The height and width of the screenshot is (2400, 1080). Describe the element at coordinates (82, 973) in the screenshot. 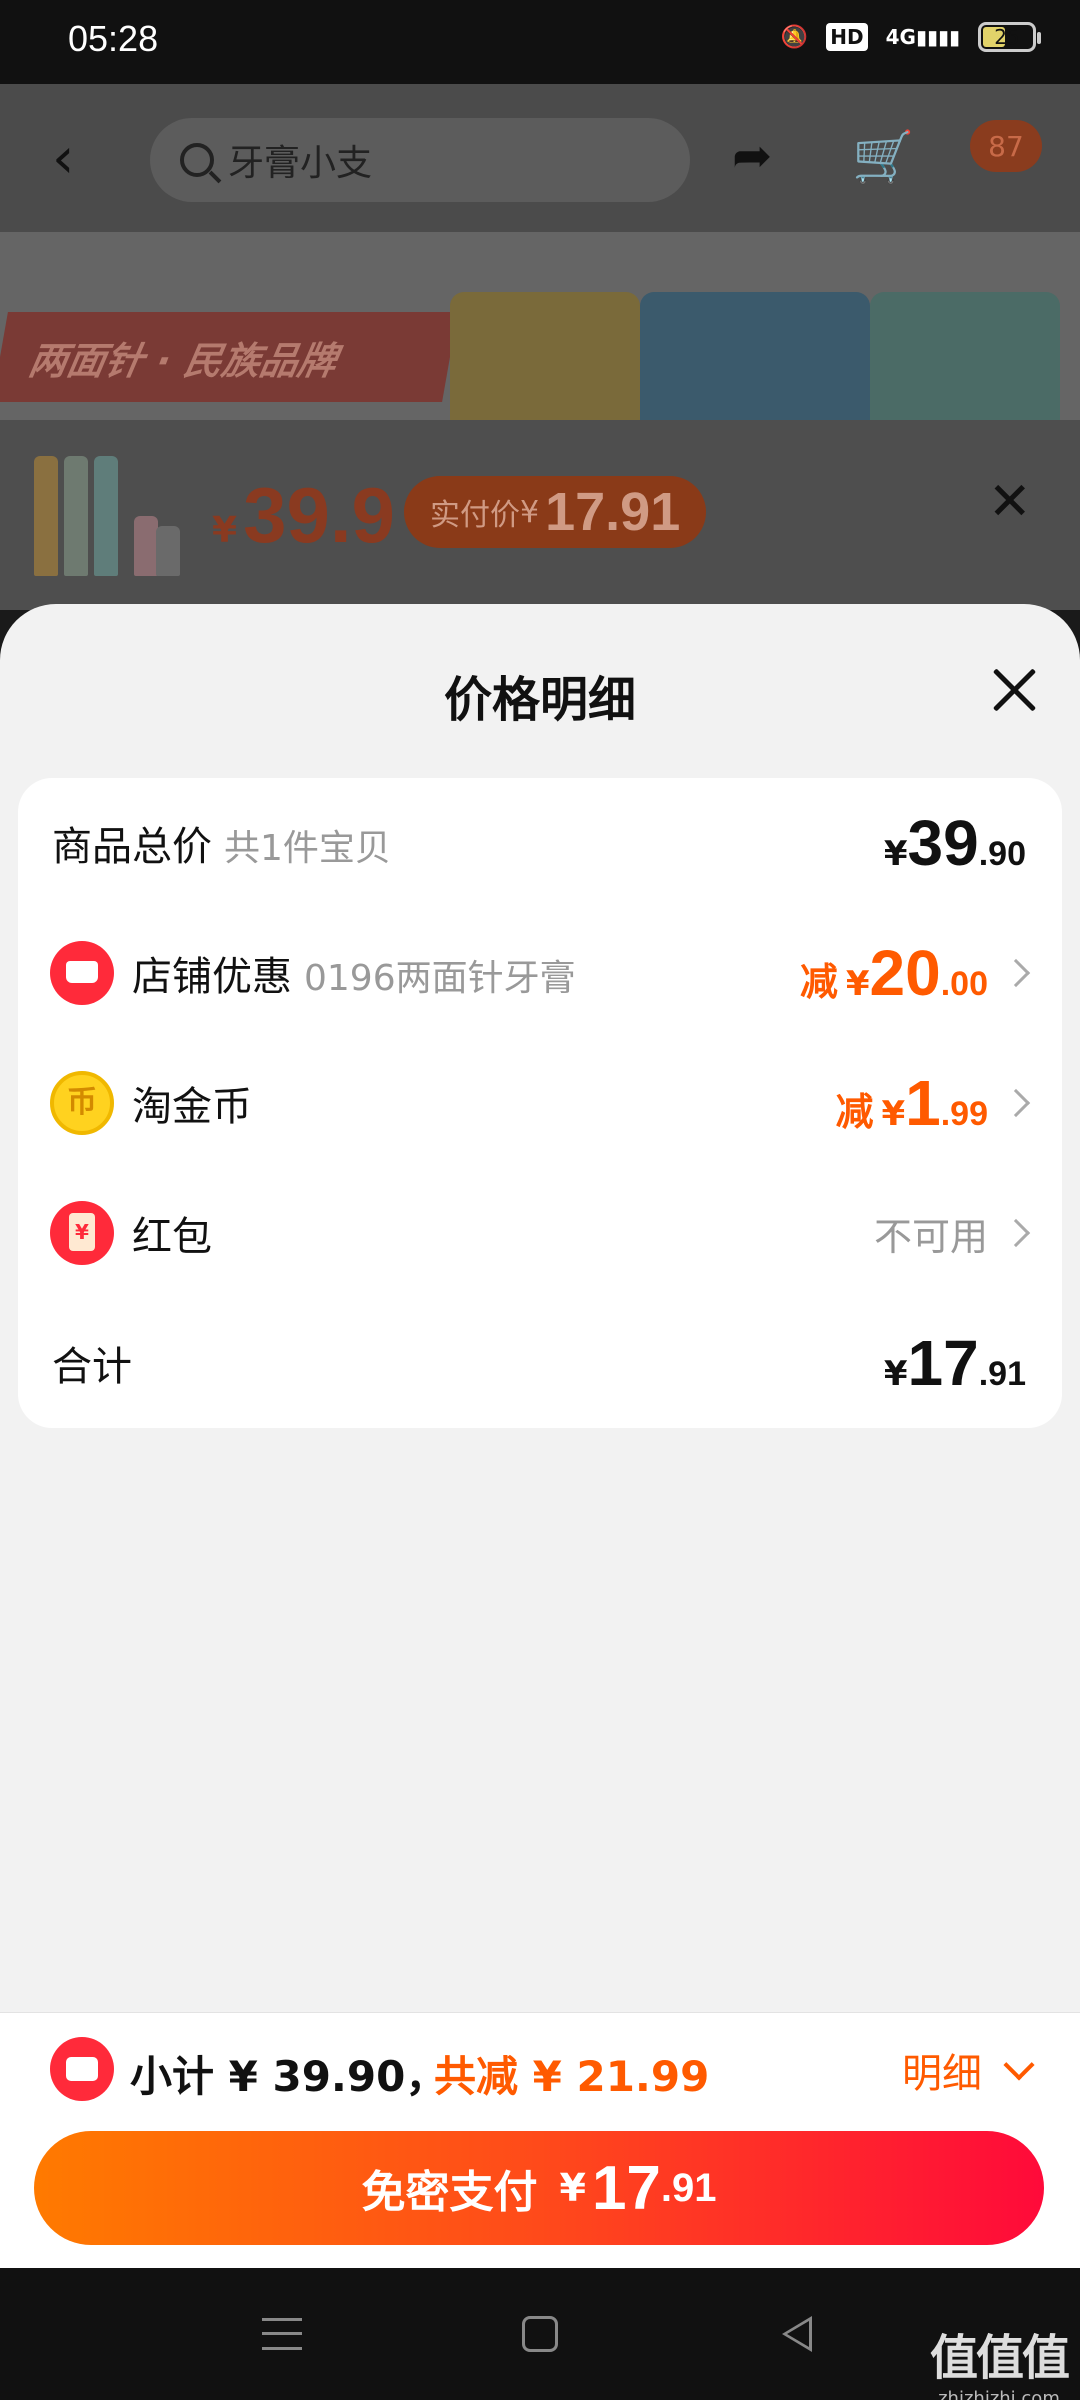

I see `store-icon` at that location.